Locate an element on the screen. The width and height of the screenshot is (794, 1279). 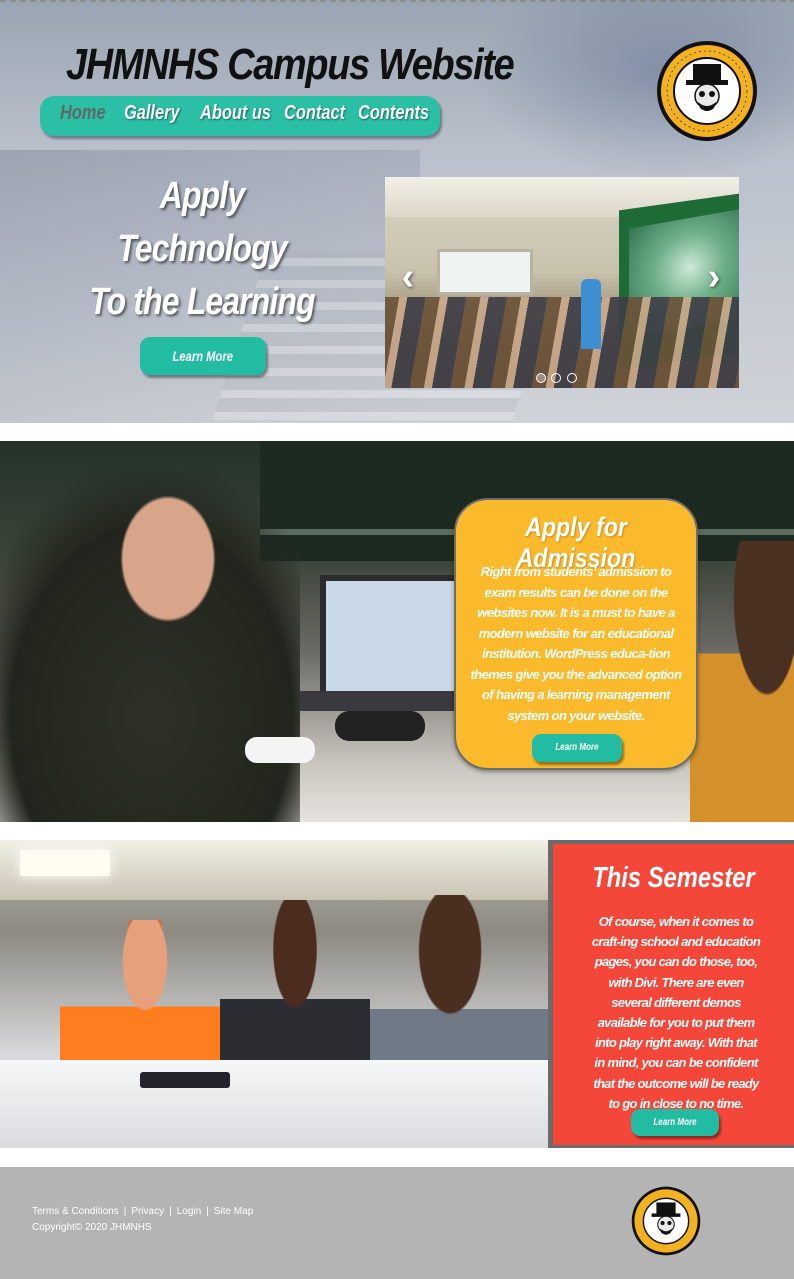
nav-contact: Contact is located at coordinates (314, 113).